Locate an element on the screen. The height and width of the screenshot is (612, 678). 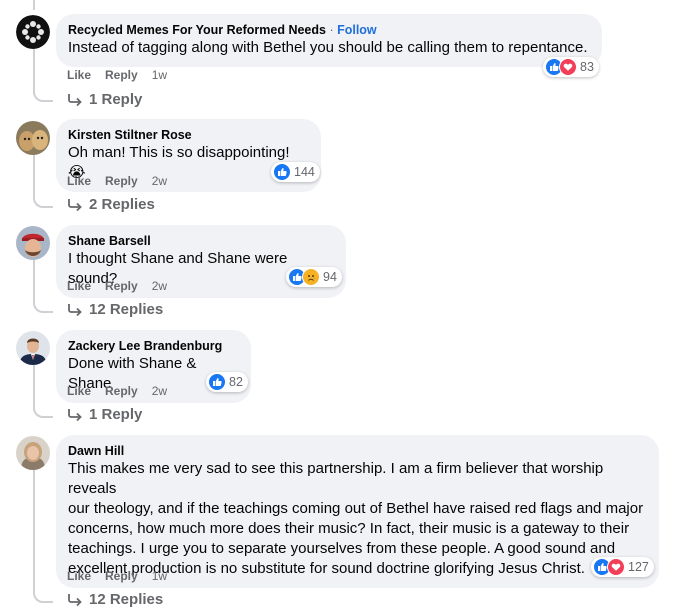
comment-author: Recycled Memes For Your Reformed Needs is located at coordinates (197, 30).